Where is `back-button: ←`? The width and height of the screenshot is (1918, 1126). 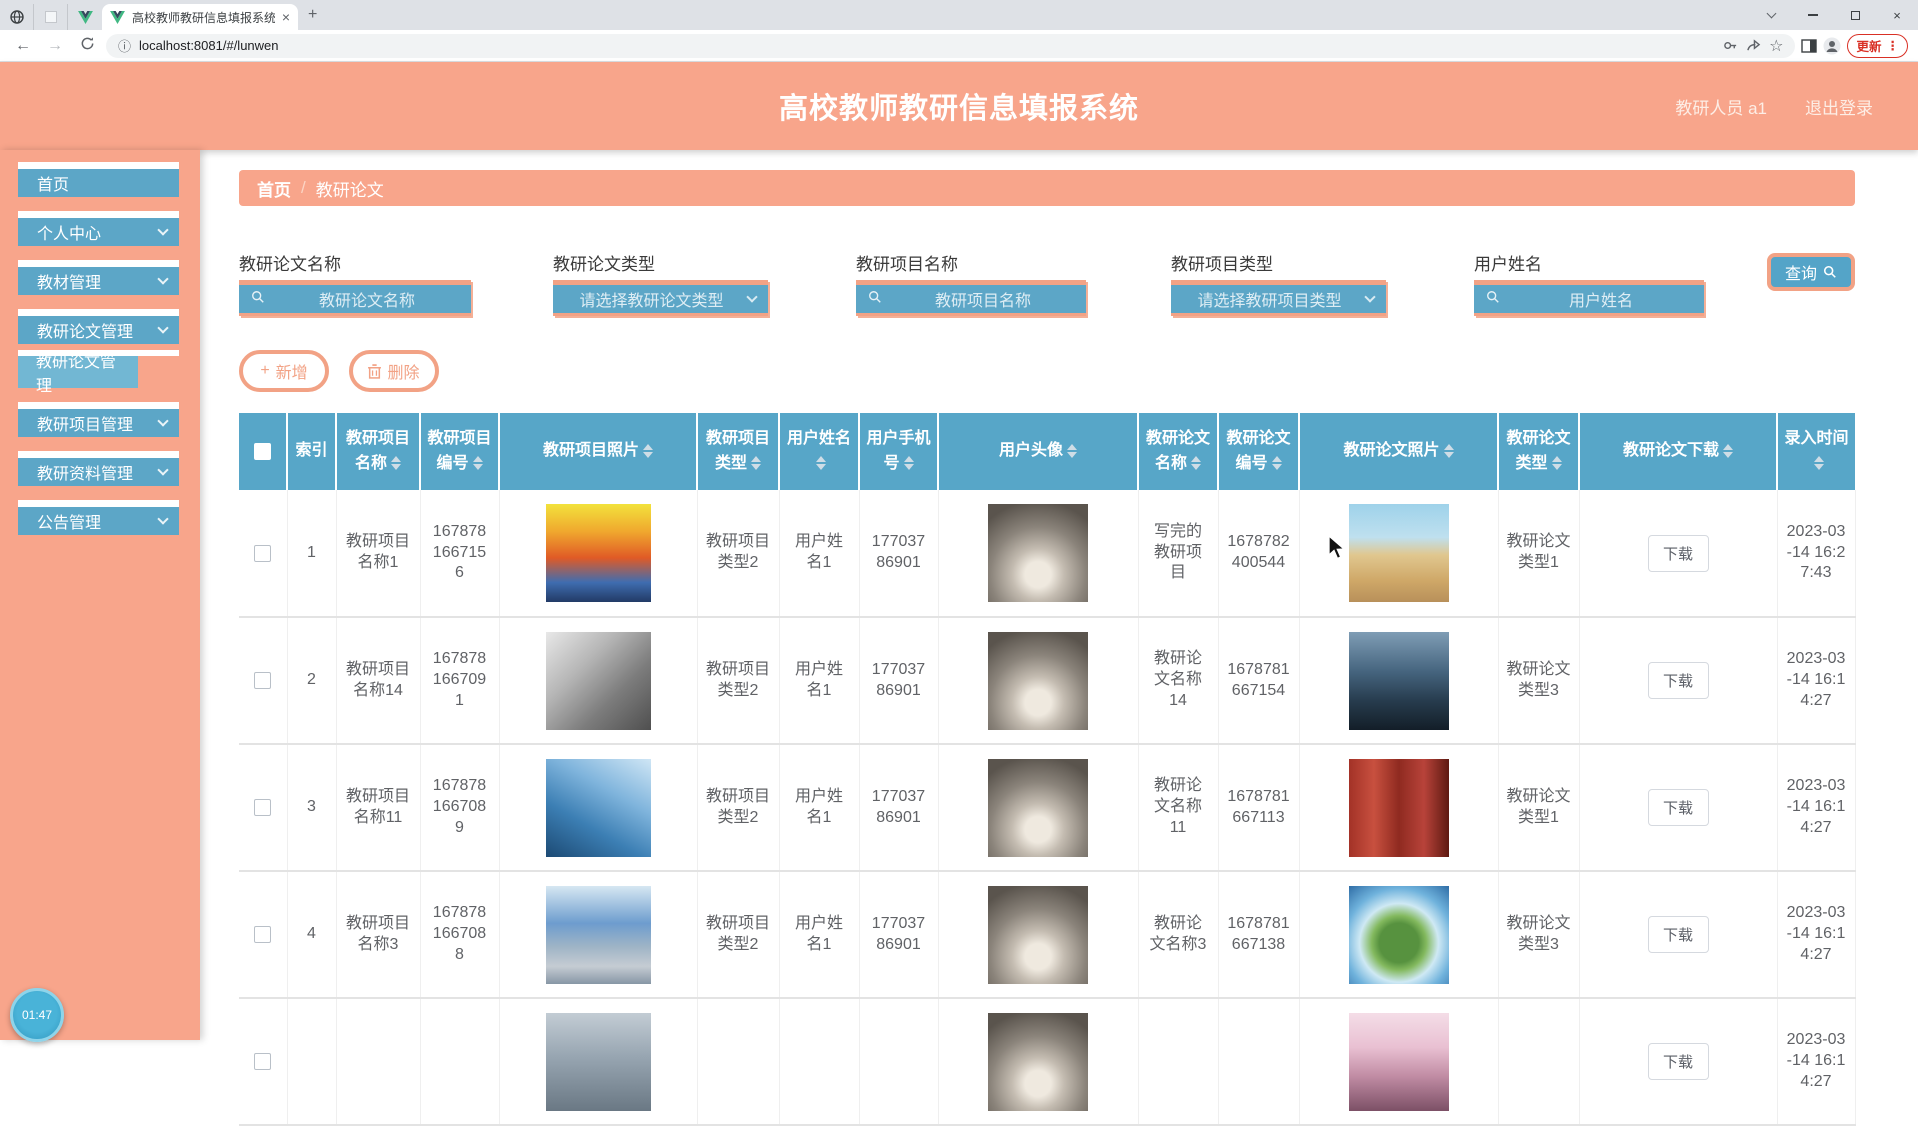 back-button: ← is located at coordinates (23, 46).